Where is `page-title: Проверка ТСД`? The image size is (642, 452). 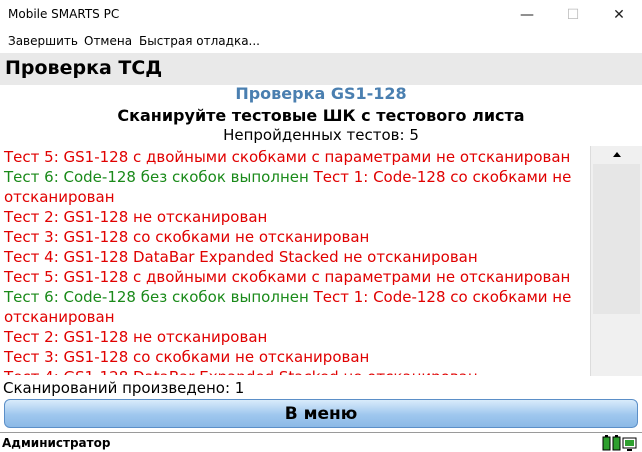 page-title: Проверка ТСД is located at coordinates (84, 68).